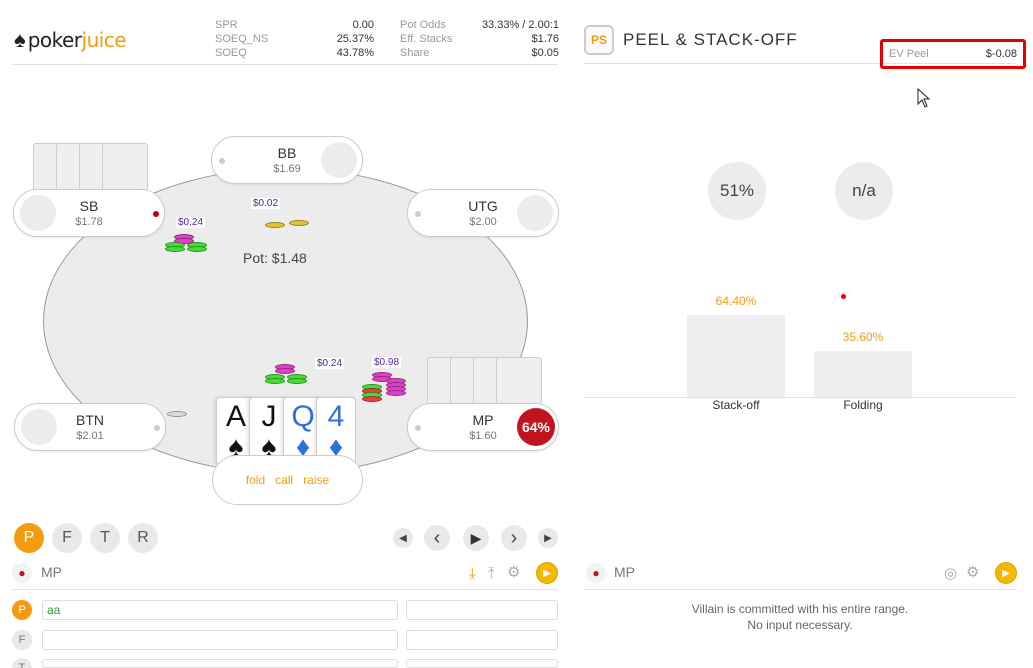 This screenshot has height=668, width=1033. I want to click on seat-stack: $1.78, so click(89, 222).